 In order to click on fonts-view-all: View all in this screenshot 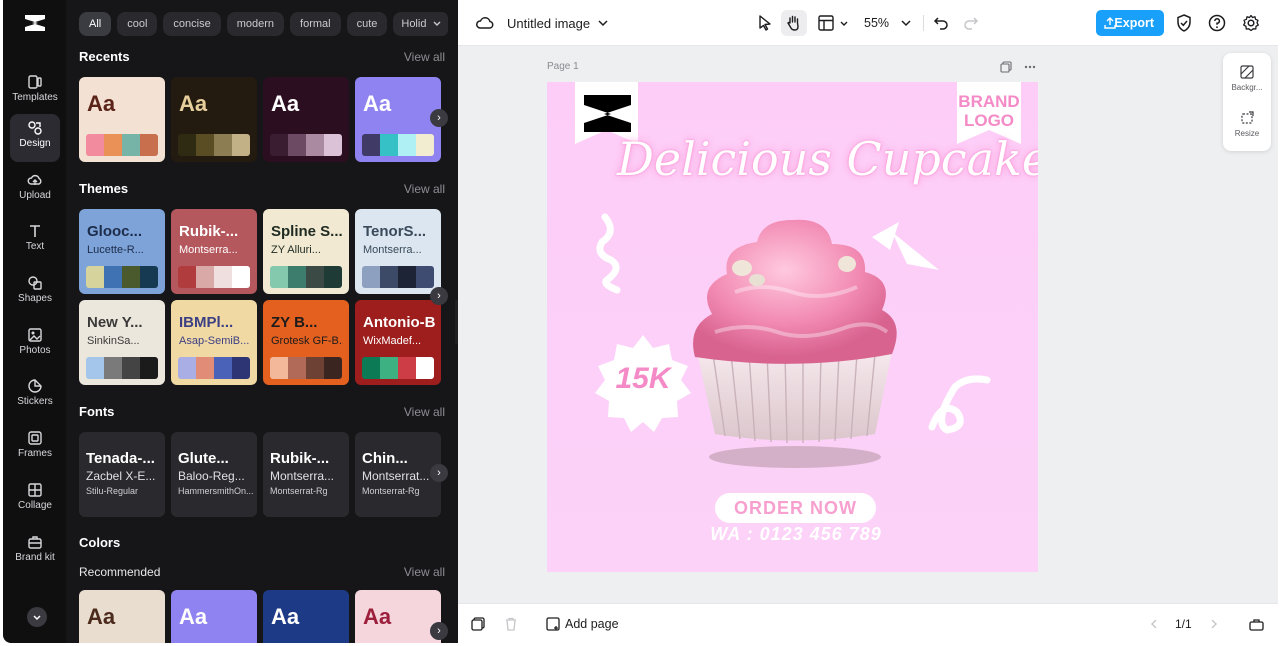, I will do `click(424, 412)`.